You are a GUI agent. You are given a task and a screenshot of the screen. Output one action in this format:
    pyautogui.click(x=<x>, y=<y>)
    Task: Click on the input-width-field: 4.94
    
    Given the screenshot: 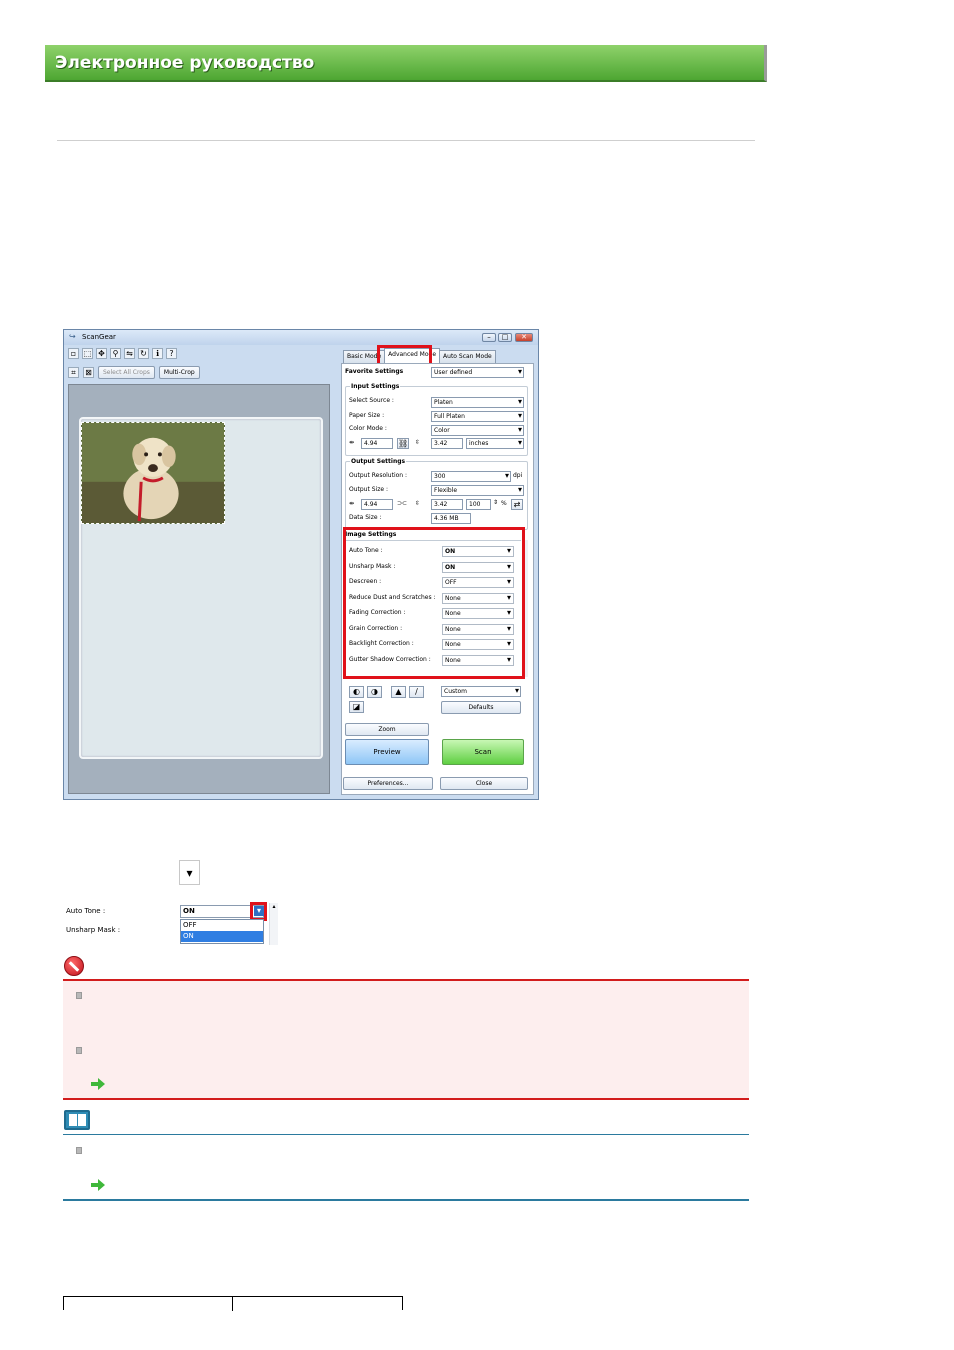 What is the action you would take?
    pyautogui.click(x=377, y=443)
    